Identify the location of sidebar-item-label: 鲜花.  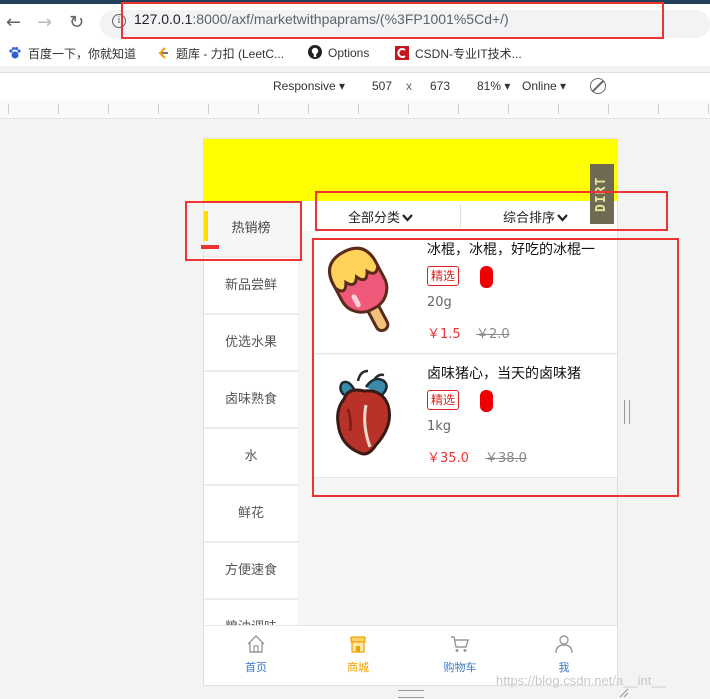
(250, 513).